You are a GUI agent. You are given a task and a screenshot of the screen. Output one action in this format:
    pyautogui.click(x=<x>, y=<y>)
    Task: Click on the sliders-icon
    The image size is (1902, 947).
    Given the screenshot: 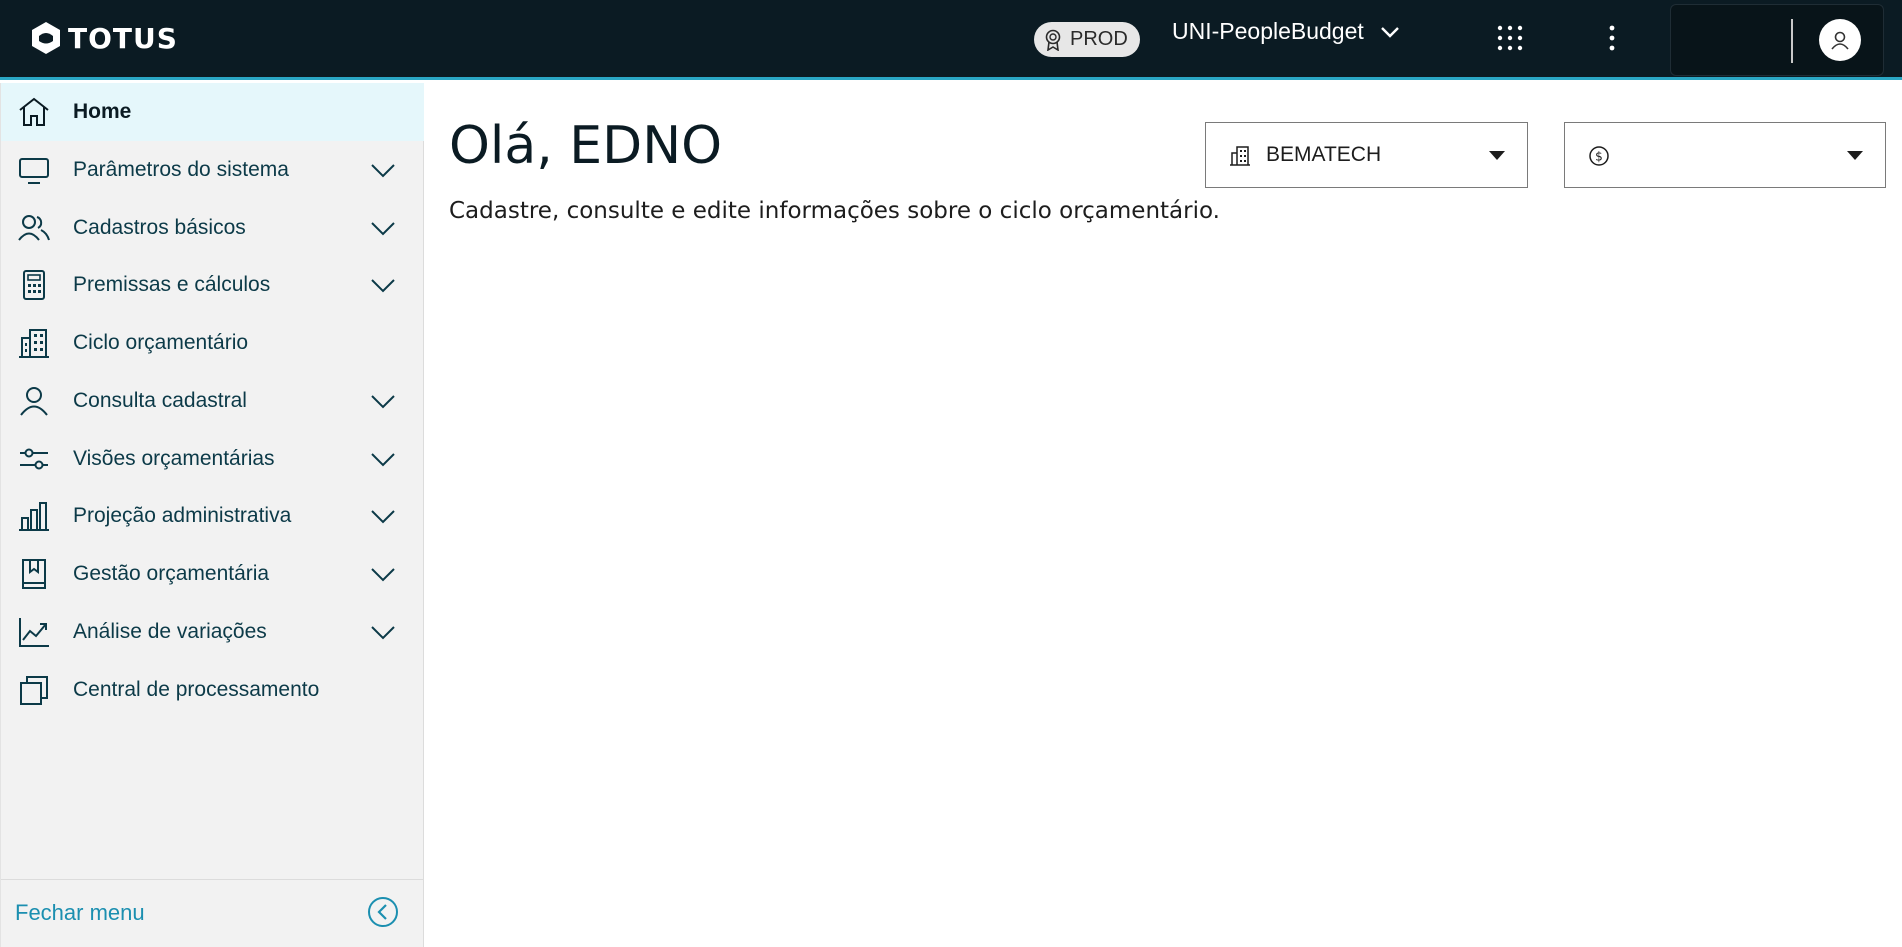 What is the action you would take?
    pyautogui.click(x=34, y=459)
    